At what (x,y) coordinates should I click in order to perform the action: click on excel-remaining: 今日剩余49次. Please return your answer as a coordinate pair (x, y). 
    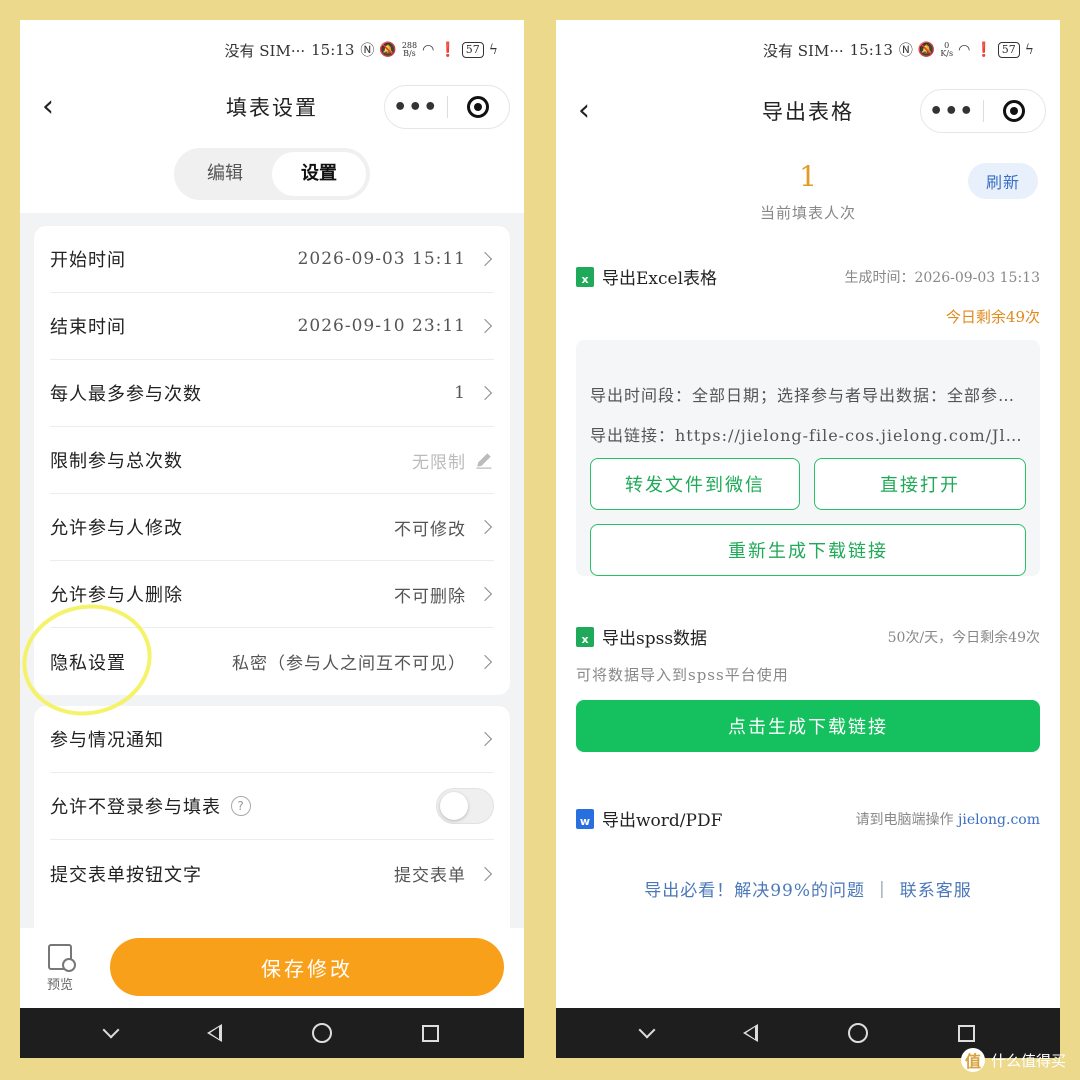
    Looking at the image, I should click on (992, 317).